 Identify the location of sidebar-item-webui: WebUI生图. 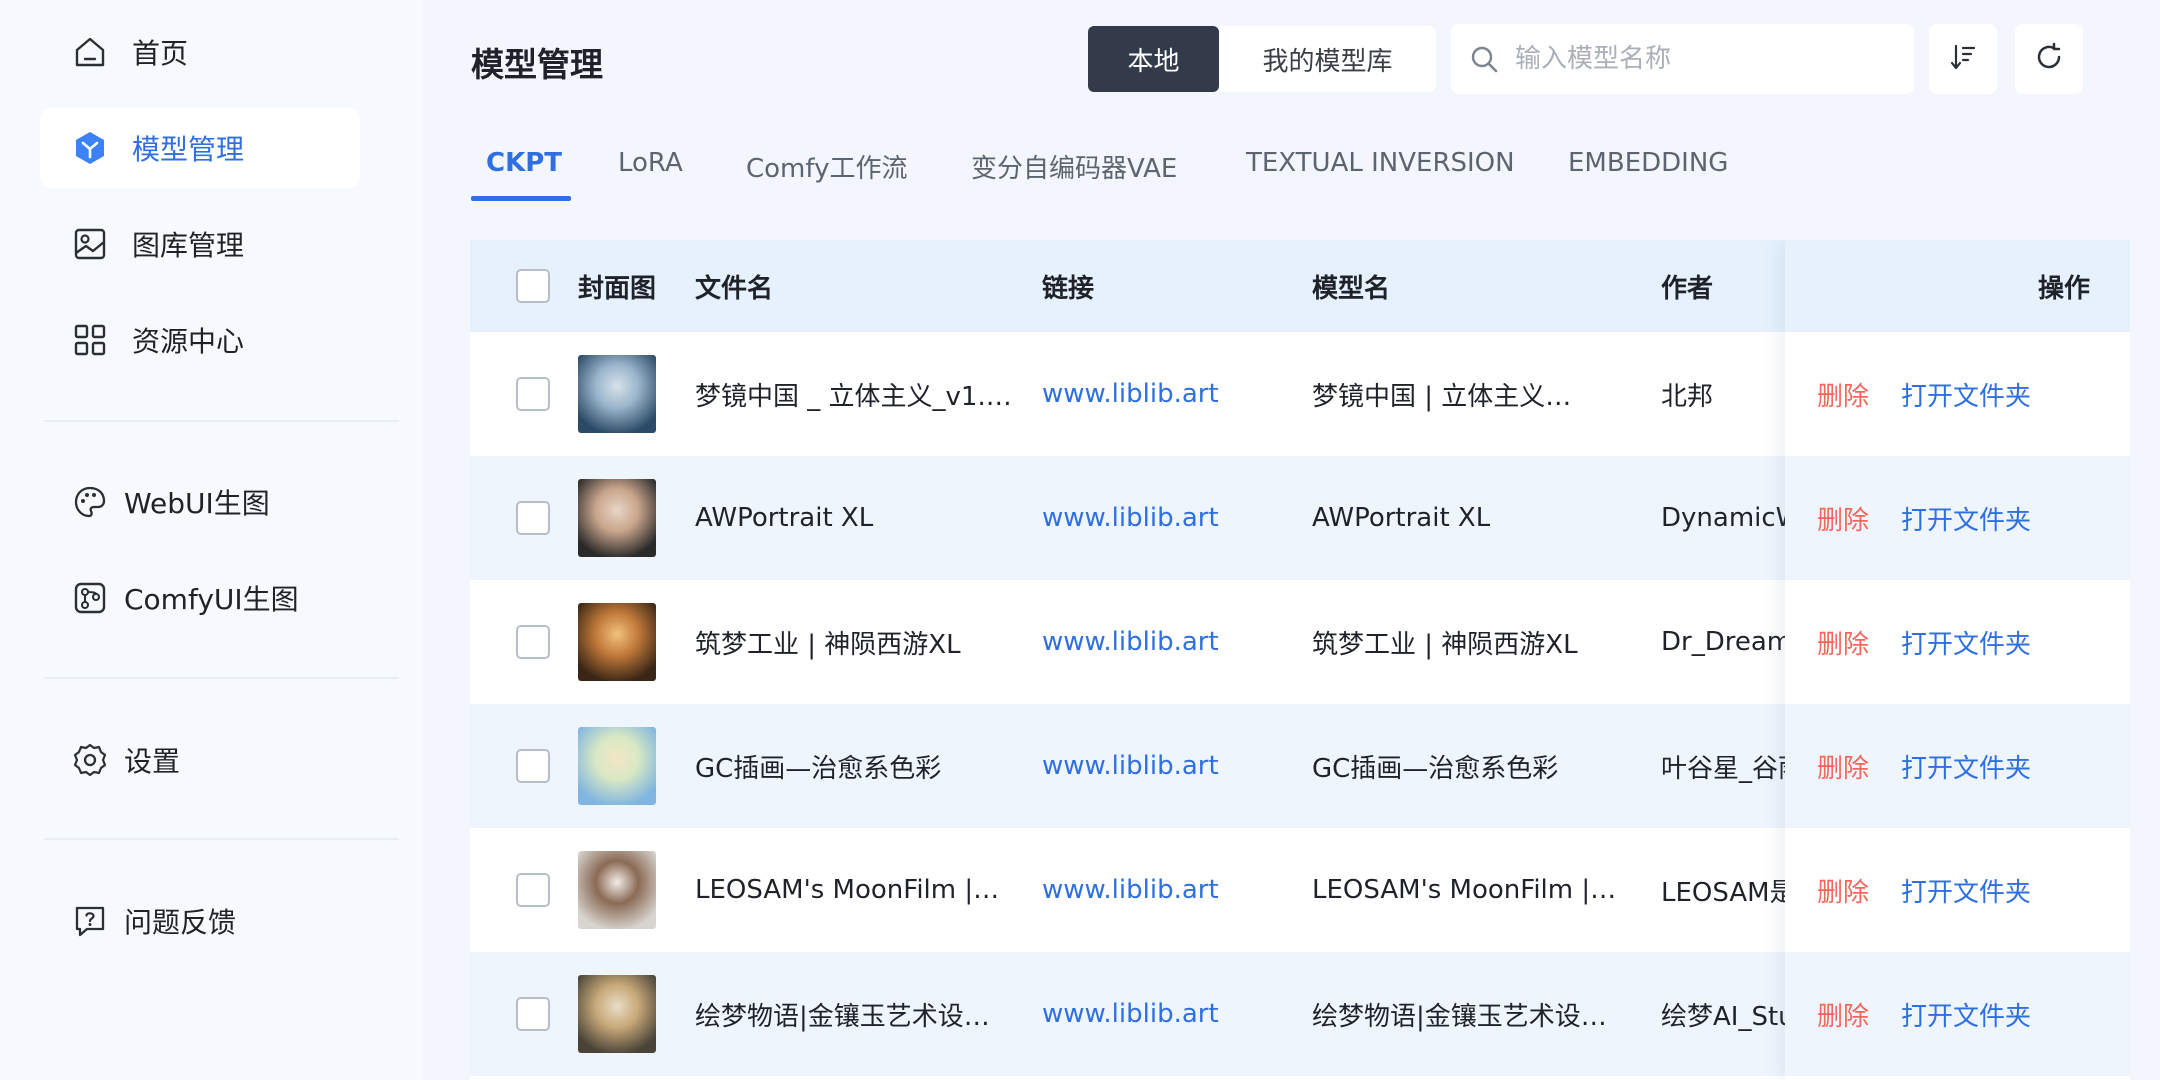
(200, 502).